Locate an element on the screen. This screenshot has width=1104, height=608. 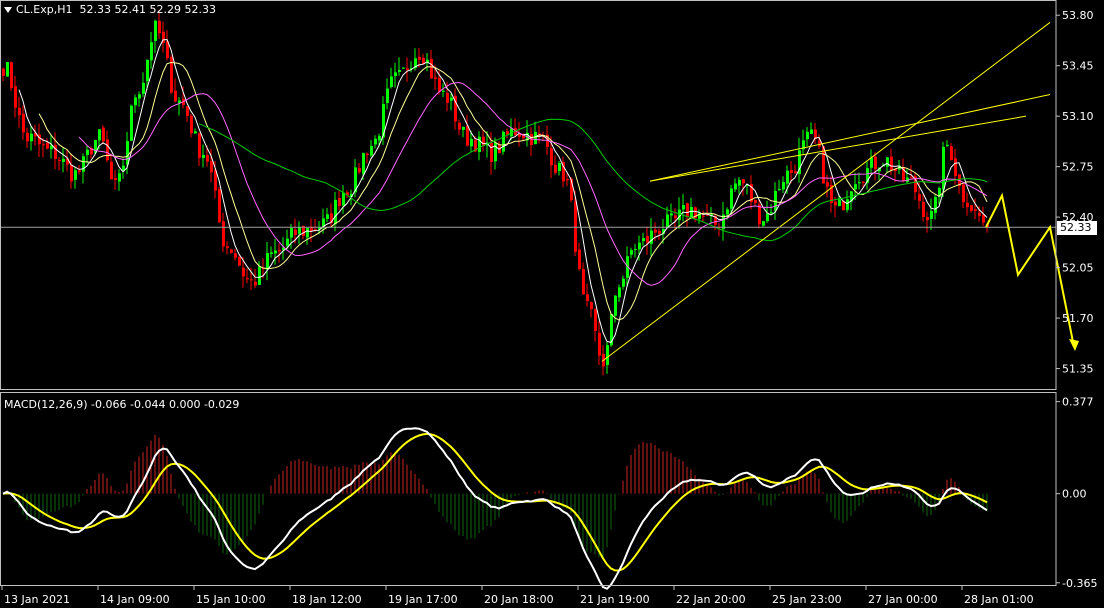
time-tick-label: 28 Jan 01:00 is located at coordinates (999, 599).